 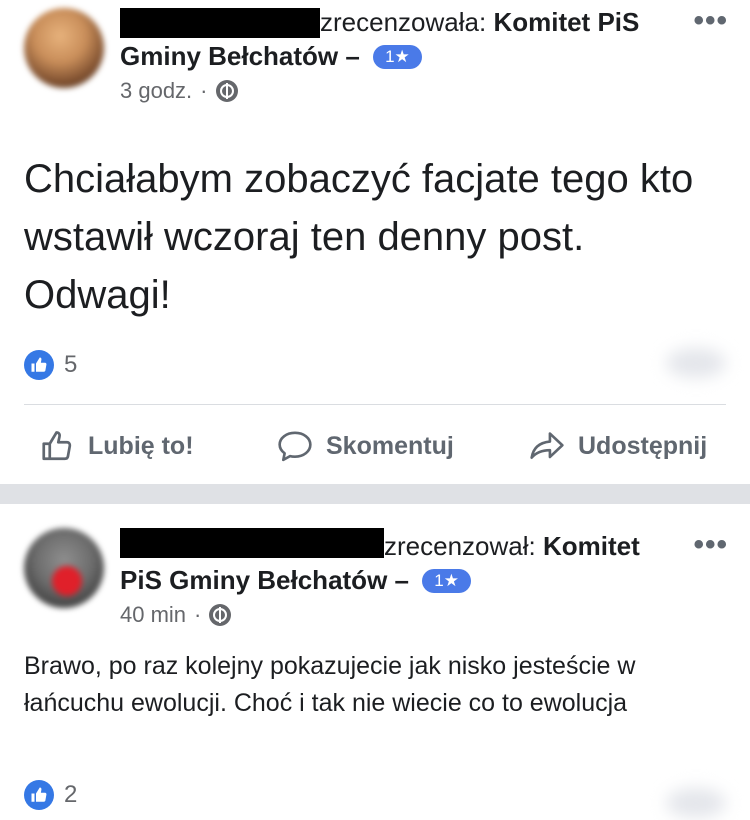 I want to click on page-name-link: Komitet PiS, so click(x=566, y=22).